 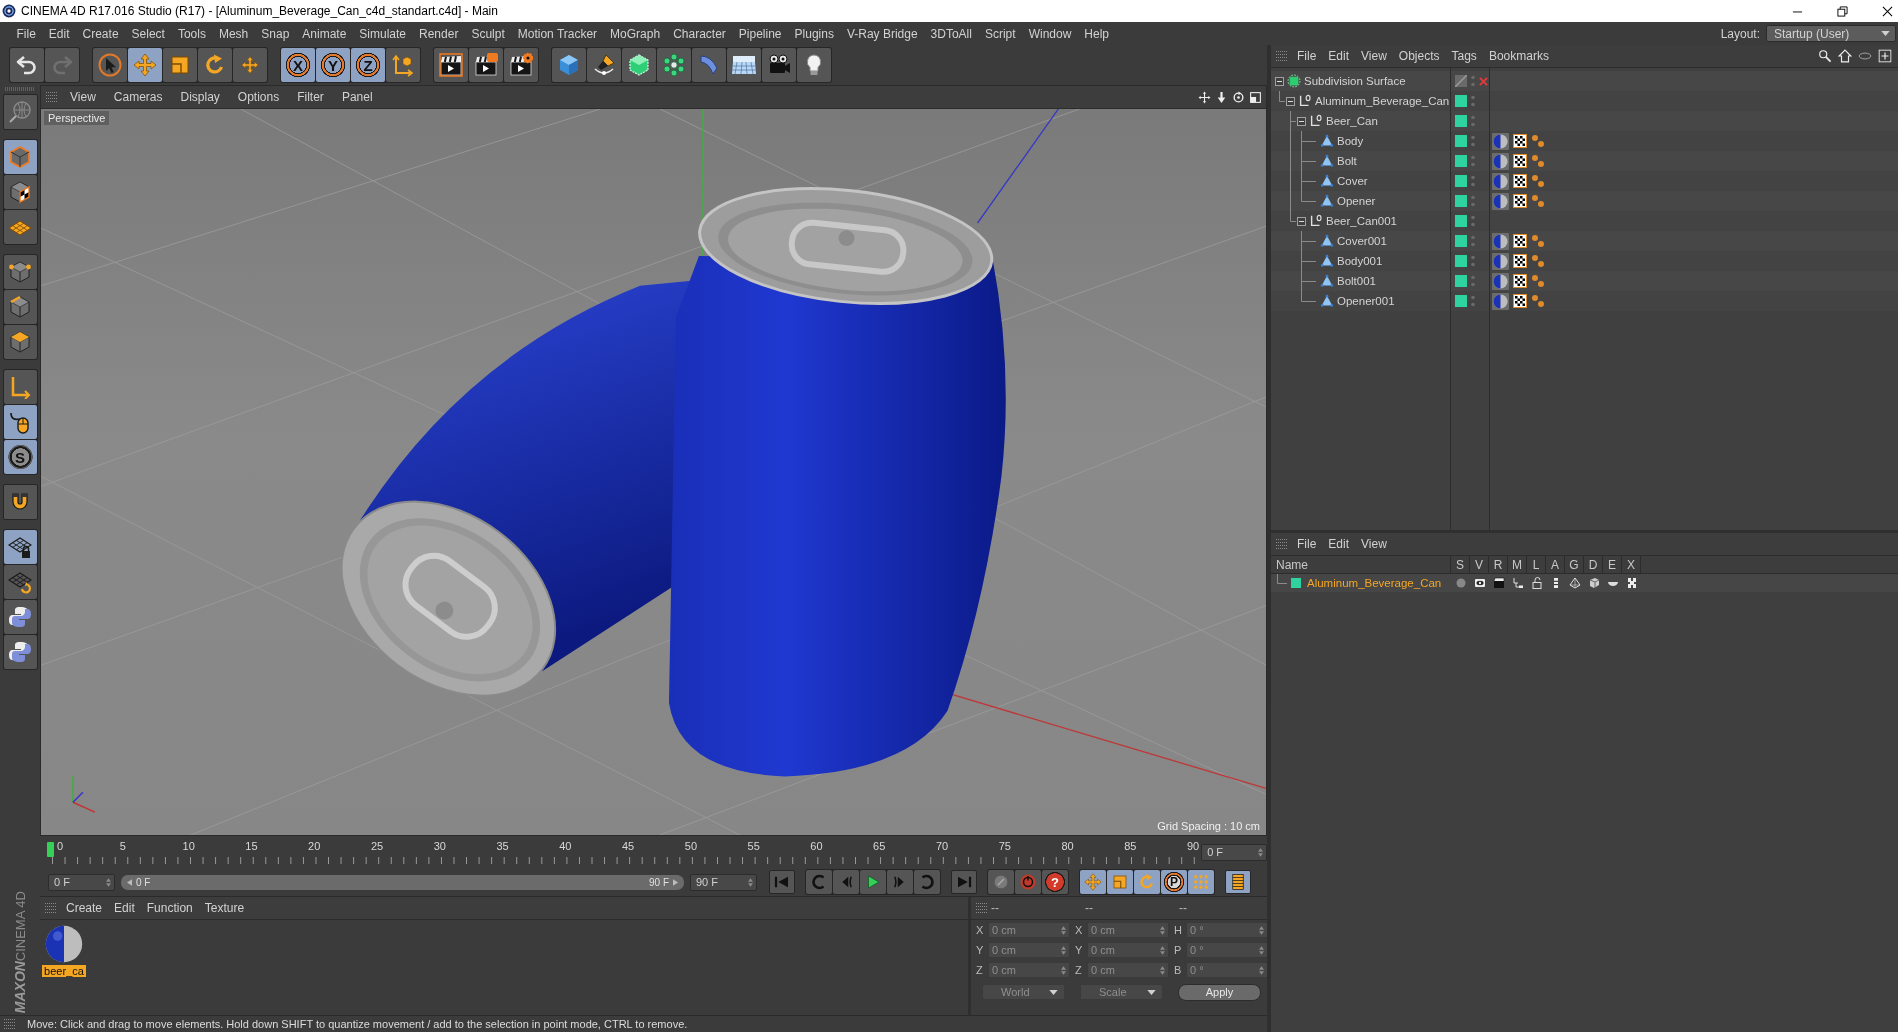 What do you see at coordinates (760, 33) in the screenshot?
I see `menu-item: Pipeline` at bounding box center [760, 33].